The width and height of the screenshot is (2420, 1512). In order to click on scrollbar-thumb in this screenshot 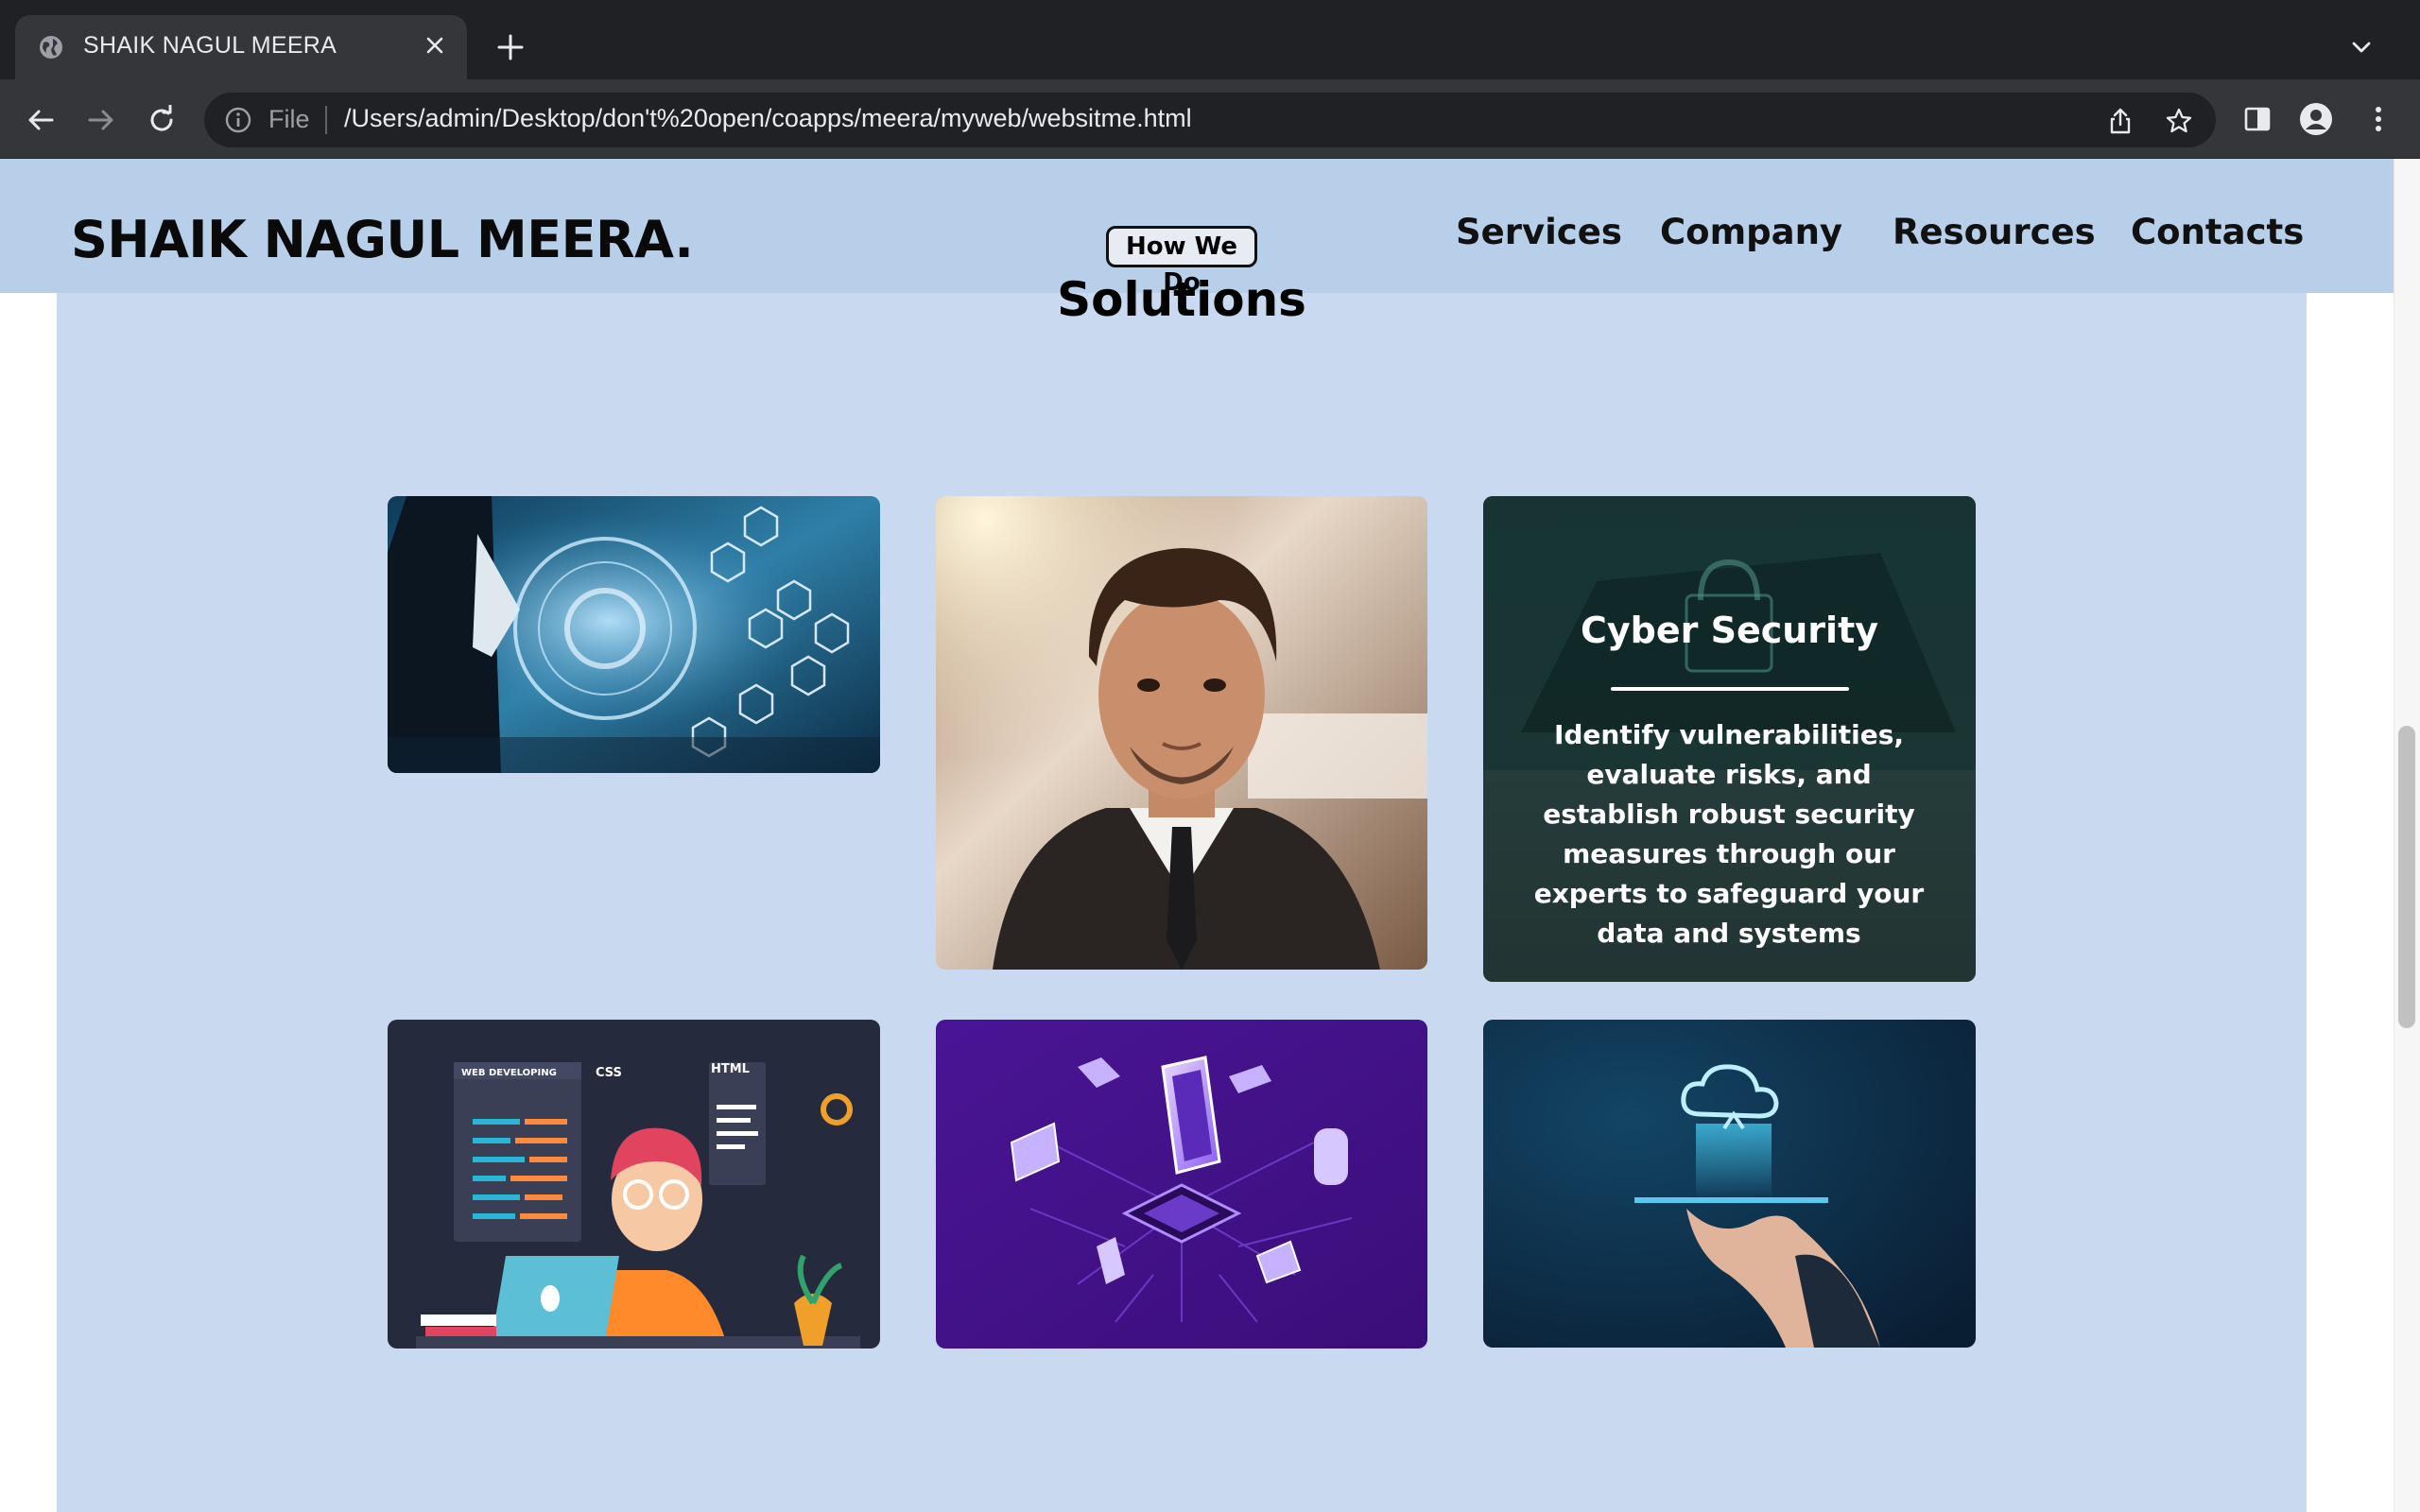, I will do `click(2406, 877)`.